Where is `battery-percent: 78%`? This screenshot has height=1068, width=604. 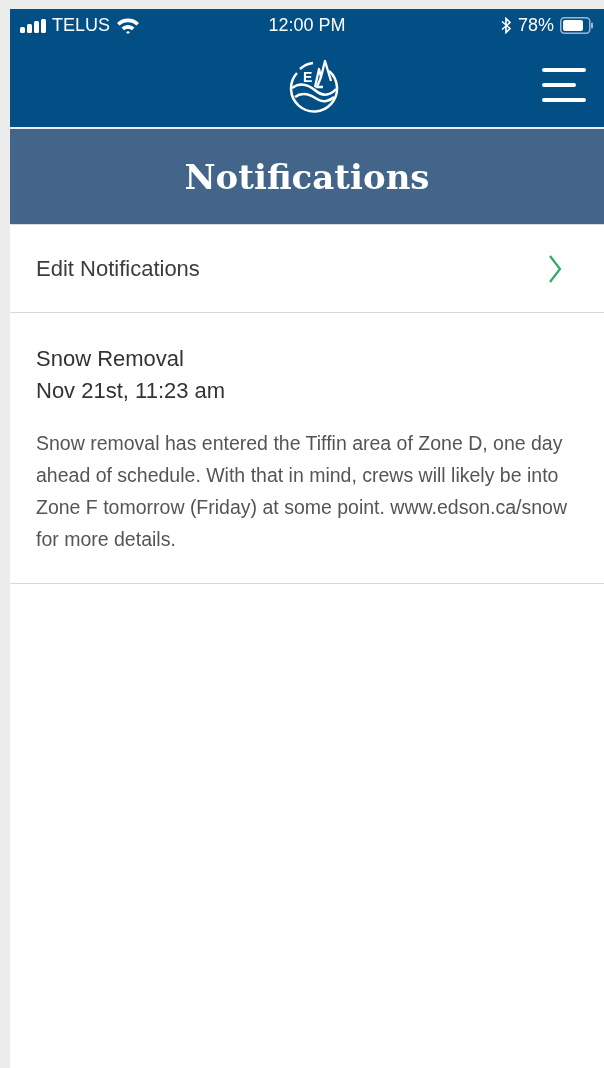 battery-percent: 78% is located at coordinates (535, 25).